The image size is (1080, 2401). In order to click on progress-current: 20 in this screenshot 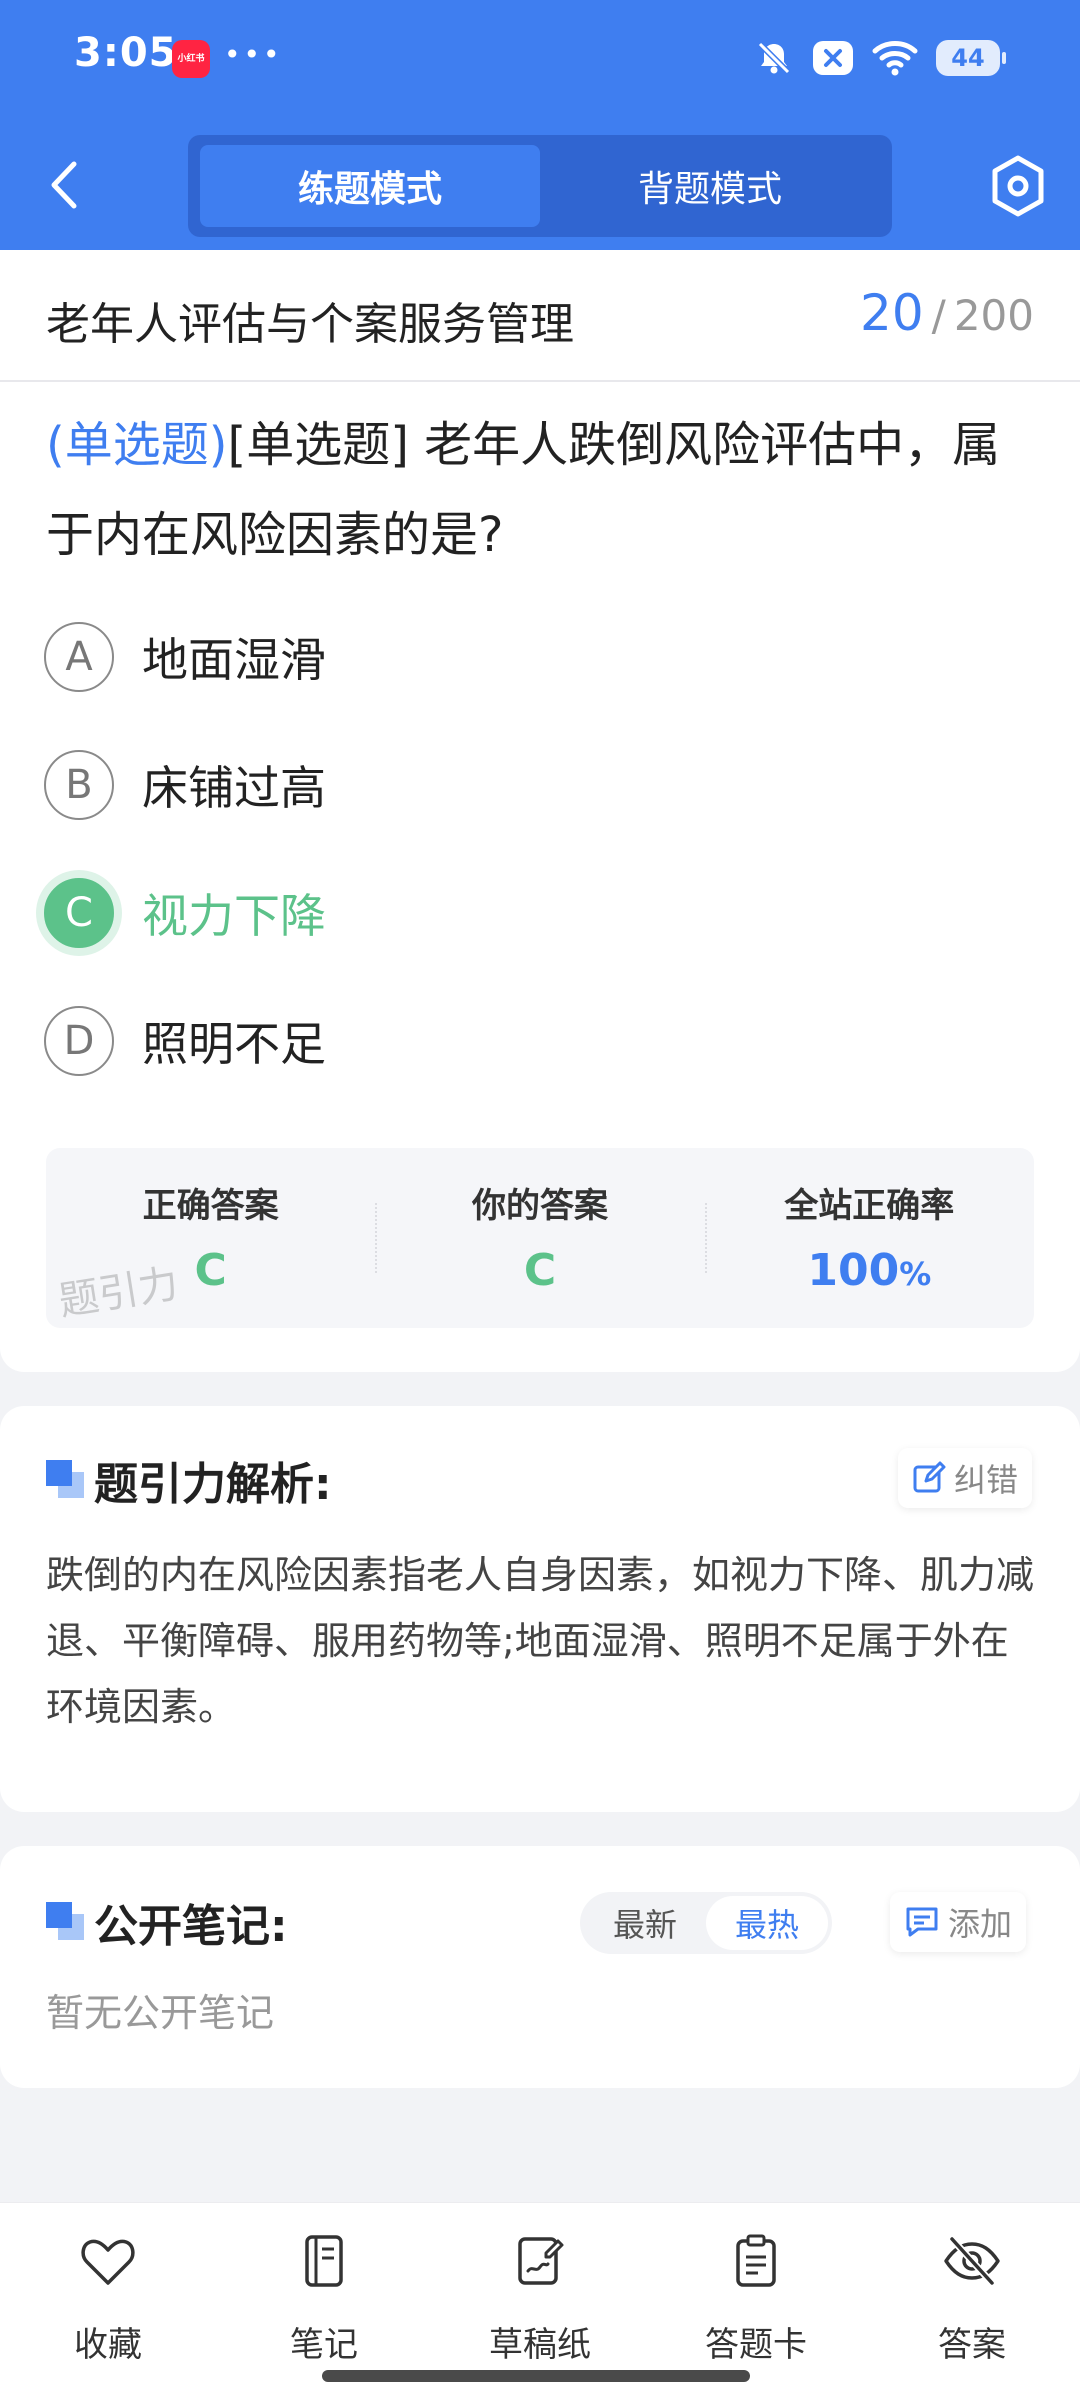, I will do `click(892, 313)`.